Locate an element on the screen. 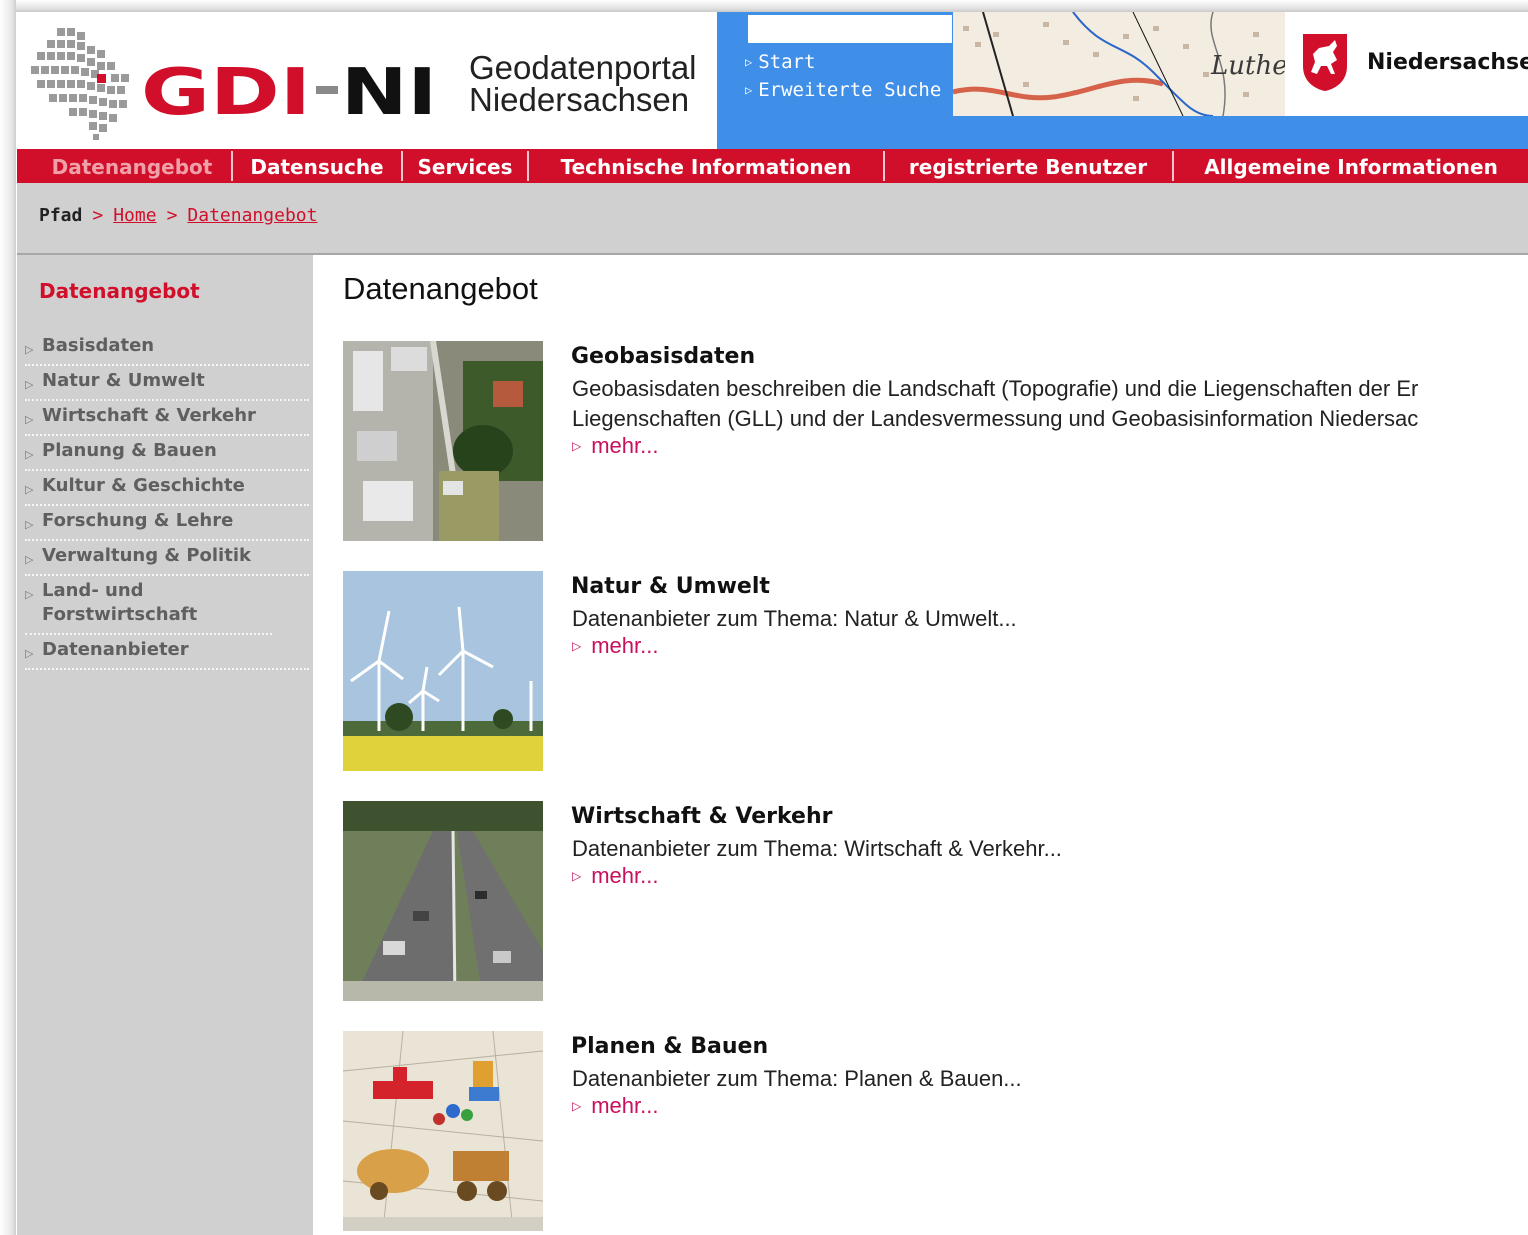  gdi-ni-logo: GDI NI is located at coordinates (289, 89).